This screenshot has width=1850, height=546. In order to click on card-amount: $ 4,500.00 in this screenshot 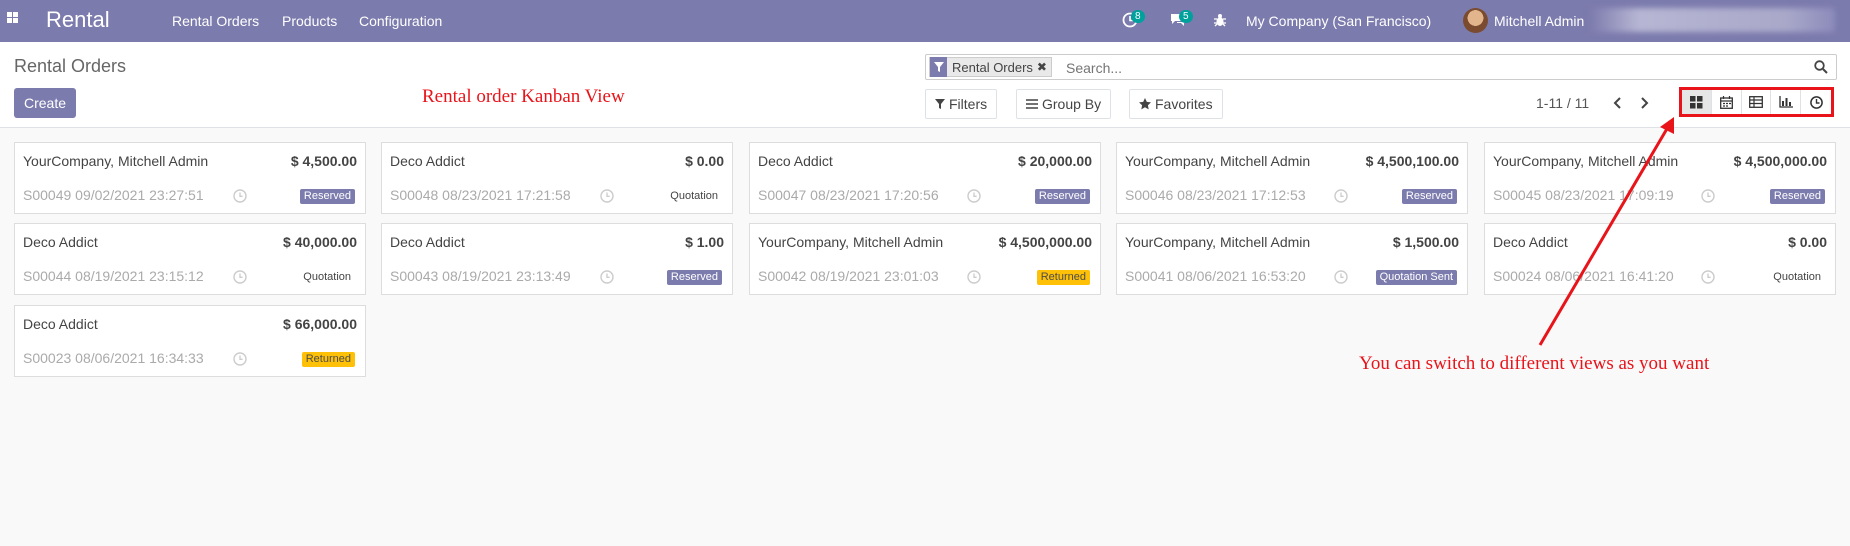, I will do `click(323, 161)`.